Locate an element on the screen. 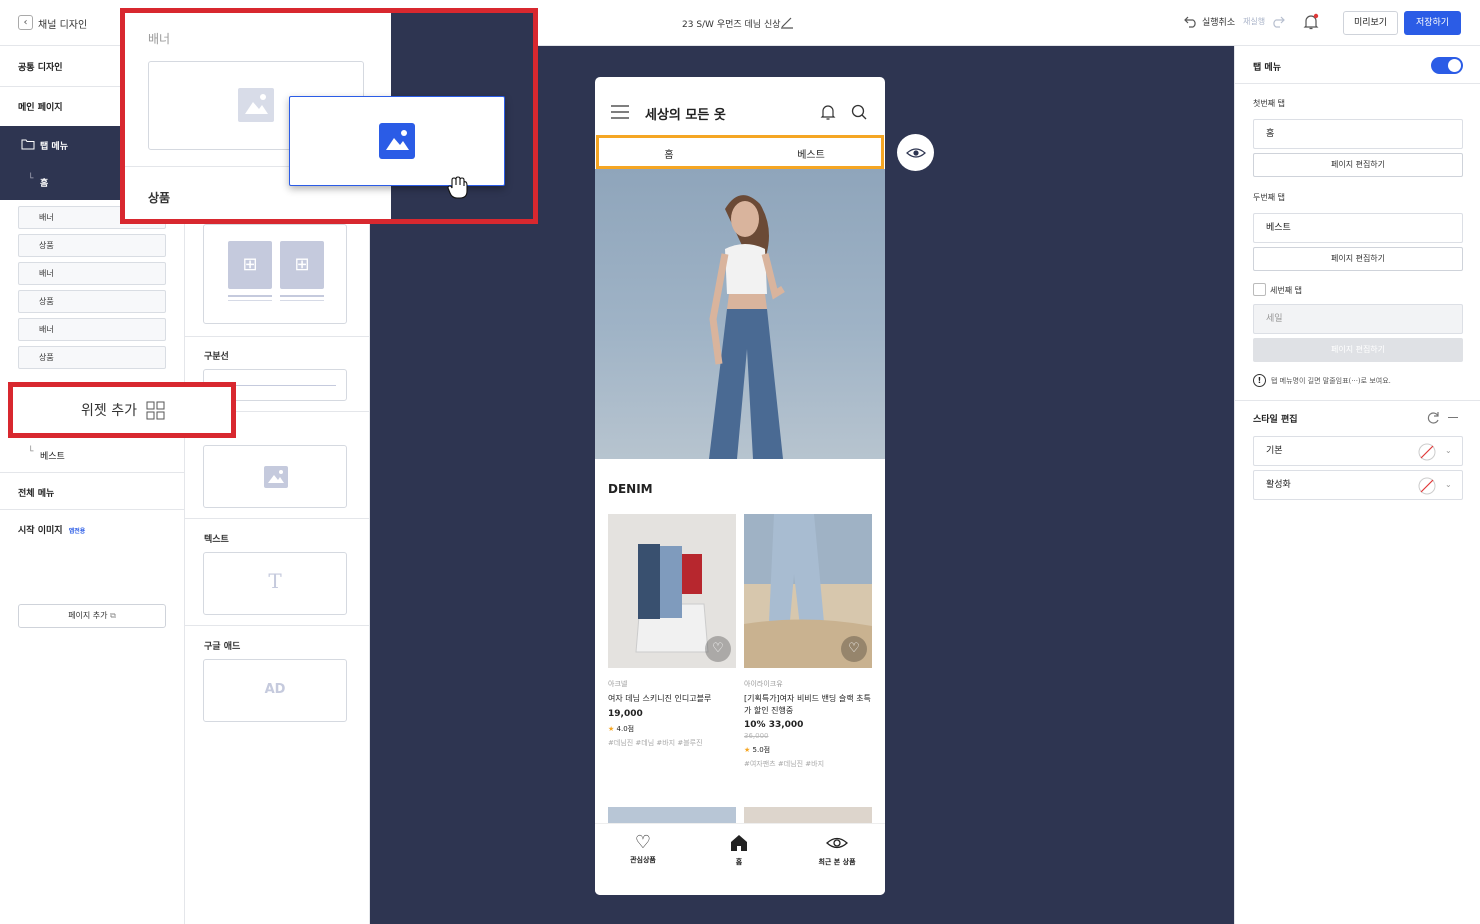 This screenshot has height=924, width=1480. nav-best-label: 베스트 is located at coordinates (52, 457).